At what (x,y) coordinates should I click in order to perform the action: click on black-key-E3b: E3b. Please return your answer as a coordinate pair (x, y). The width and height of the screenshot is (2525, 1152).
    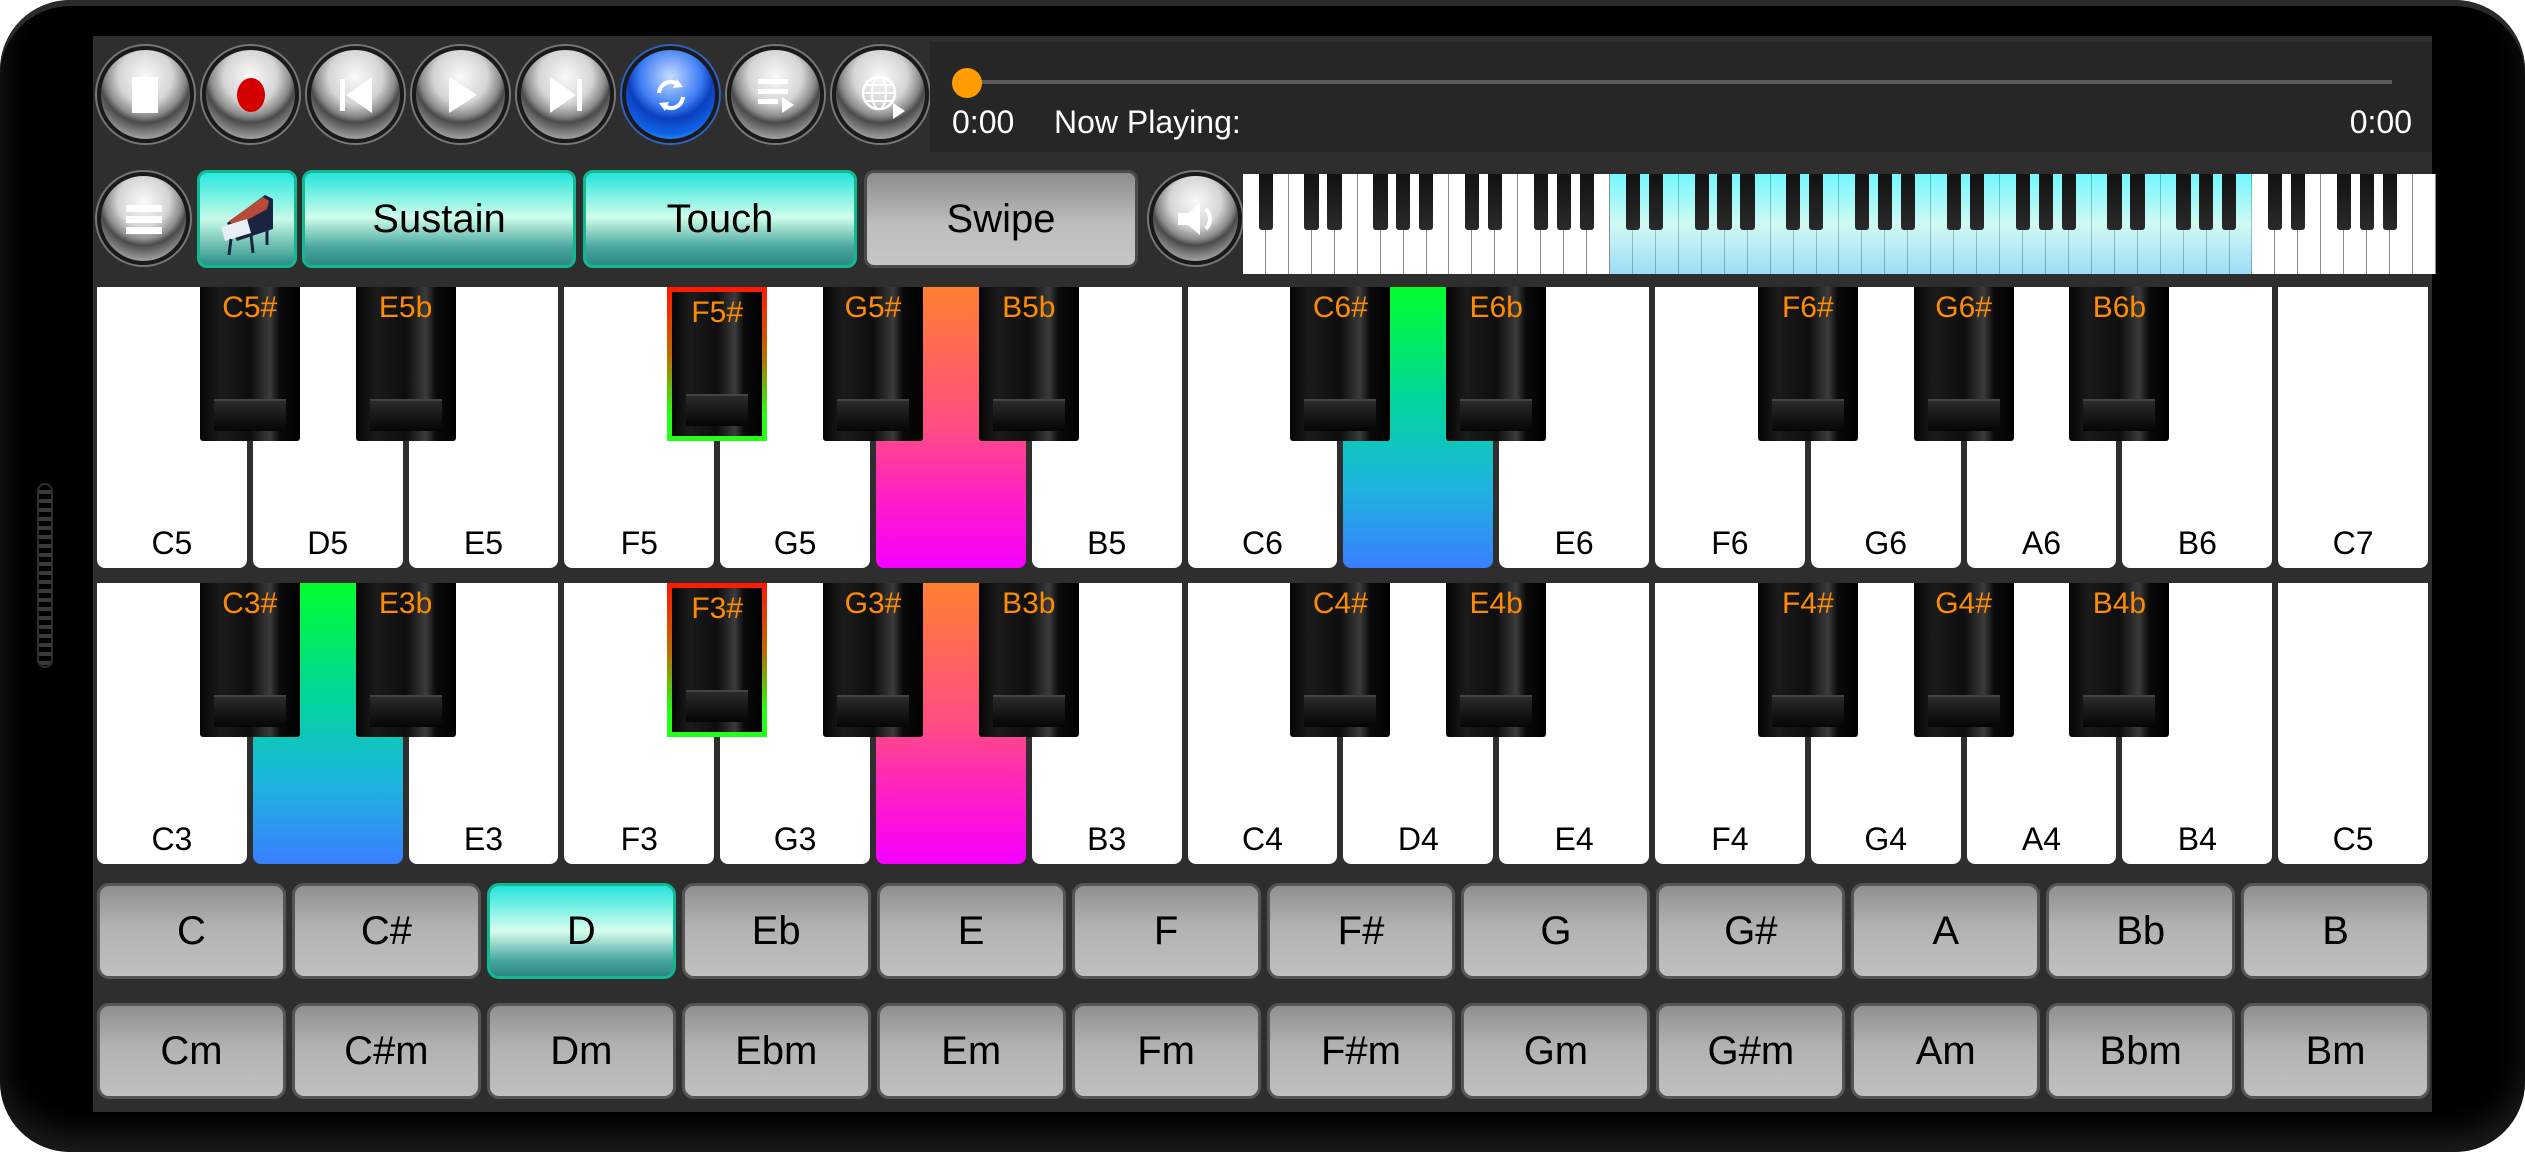
    Looking at the image, I should click on (405, 660).